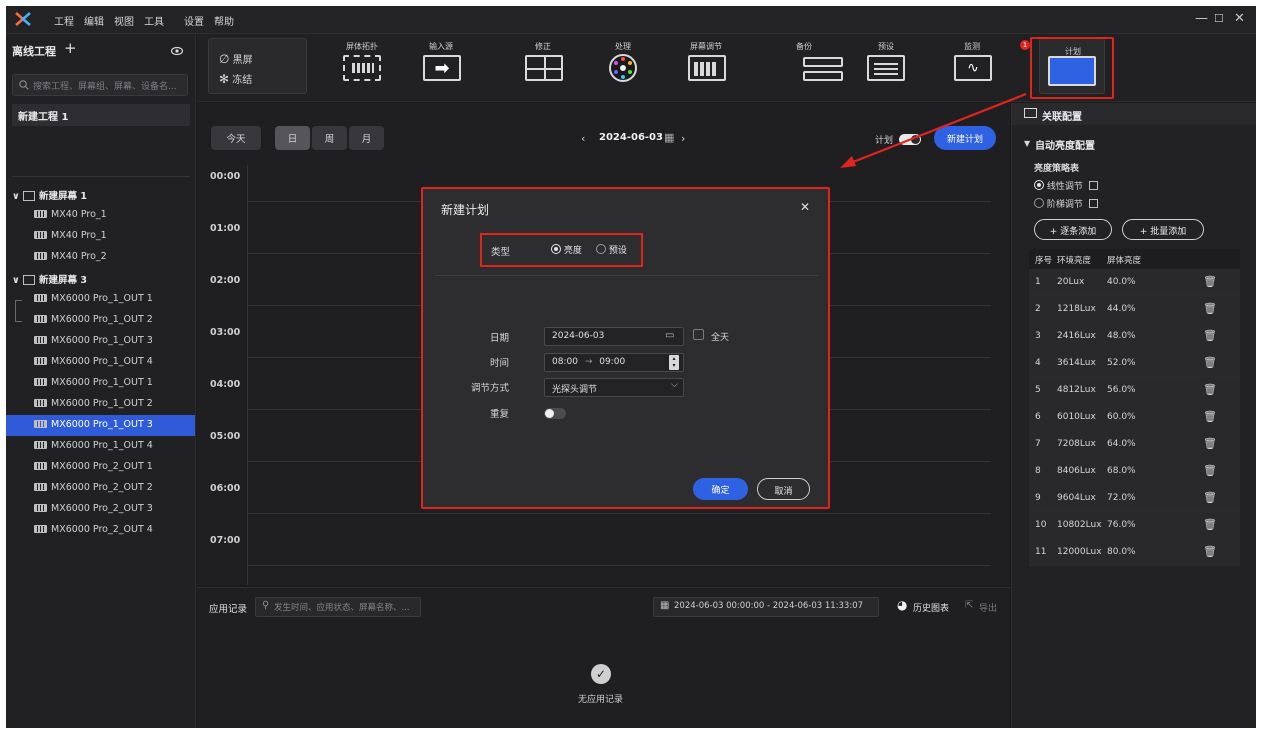  I want to click on col-index: 序号, so click(1044, 261).